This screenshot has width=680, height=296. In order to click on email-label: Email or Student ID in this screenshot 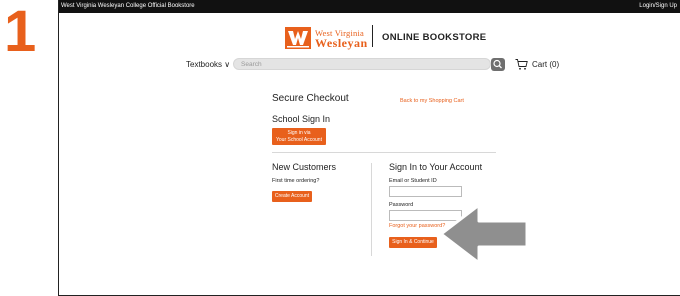, I will do `click(413, 181)`.